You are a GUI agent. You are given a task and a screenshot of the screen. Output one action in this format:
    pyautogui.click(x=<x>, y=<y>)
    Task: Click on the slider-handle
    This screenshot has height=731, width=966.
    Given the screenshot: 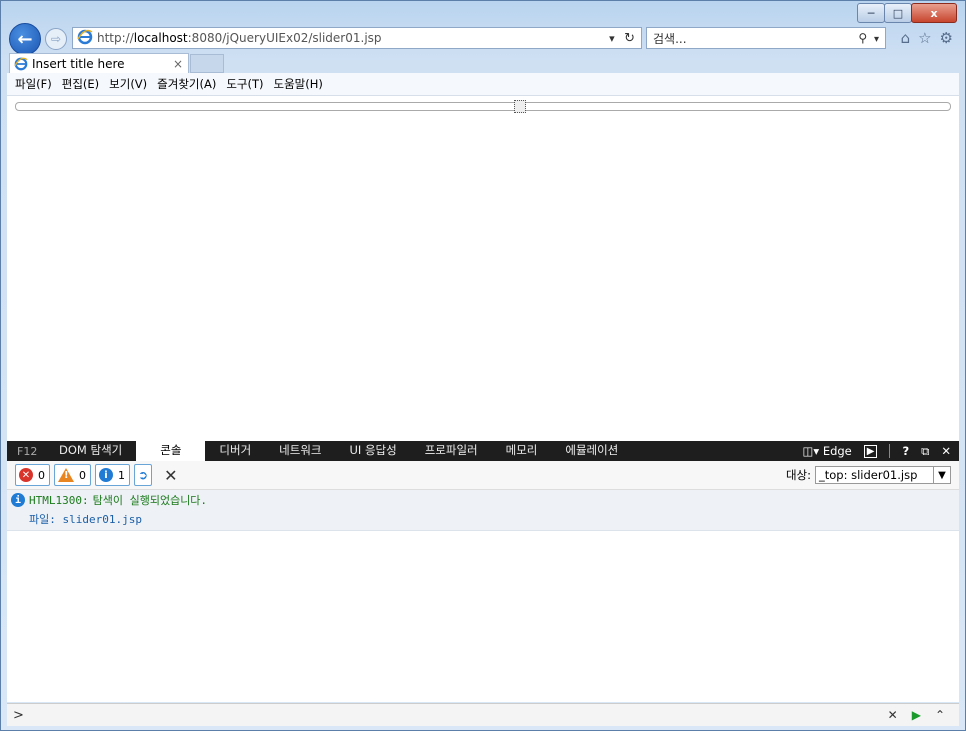 What is the action you would take?
    pyautogui.click(x=520, y=106)
    